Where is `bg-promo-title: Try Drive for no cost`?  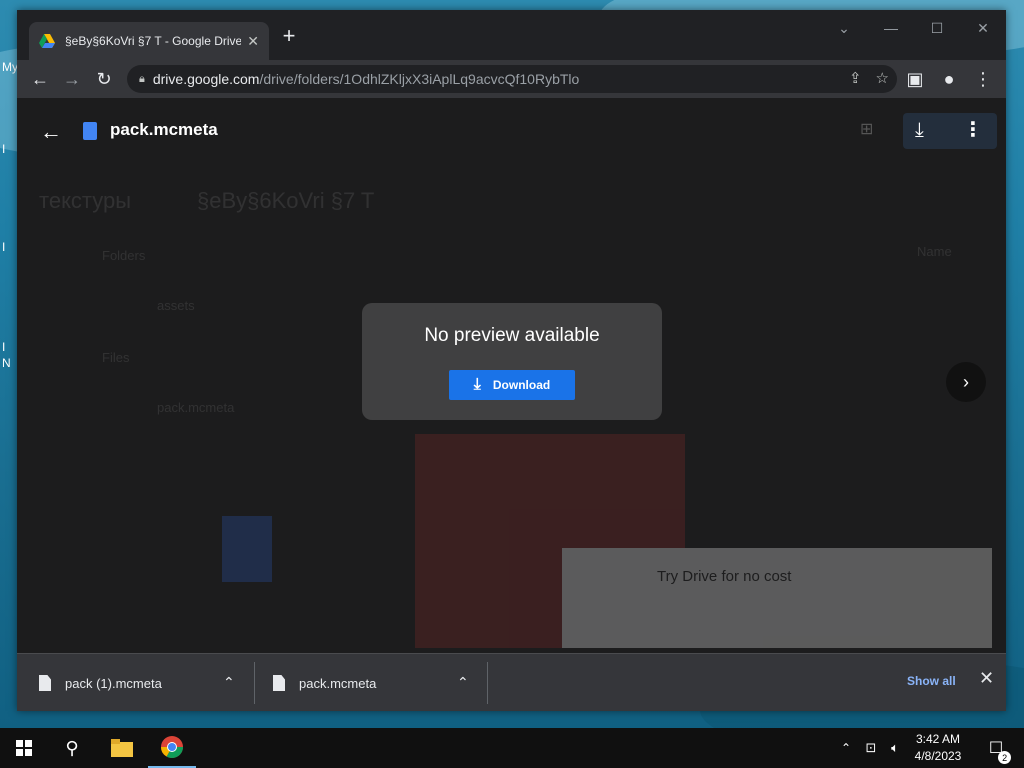
bg-promo-title: Try Drive for no cost is located at coordinates (724, 576).